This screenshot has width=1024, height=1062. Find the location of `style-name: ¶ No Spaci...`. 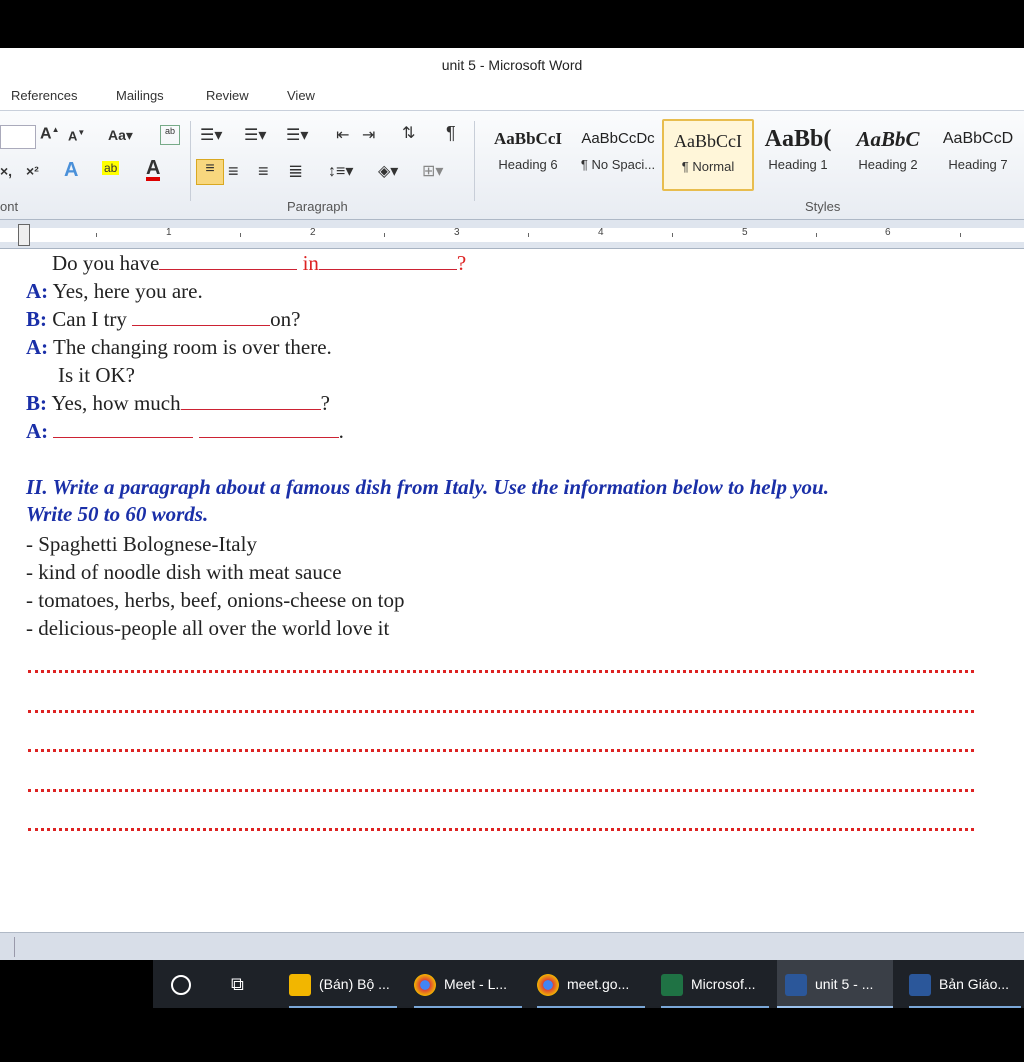

style-name: ¶ No Spaci... is located at coordinates (618, 164).